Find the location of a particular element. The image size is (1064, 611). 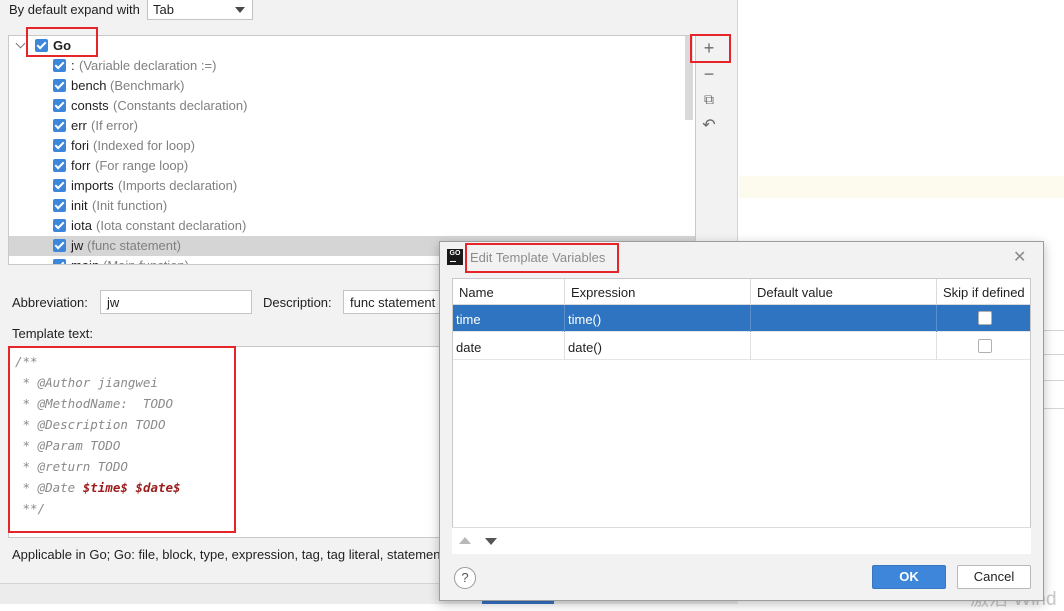

template-abbreviation: err is located at coordinates (79, 125).